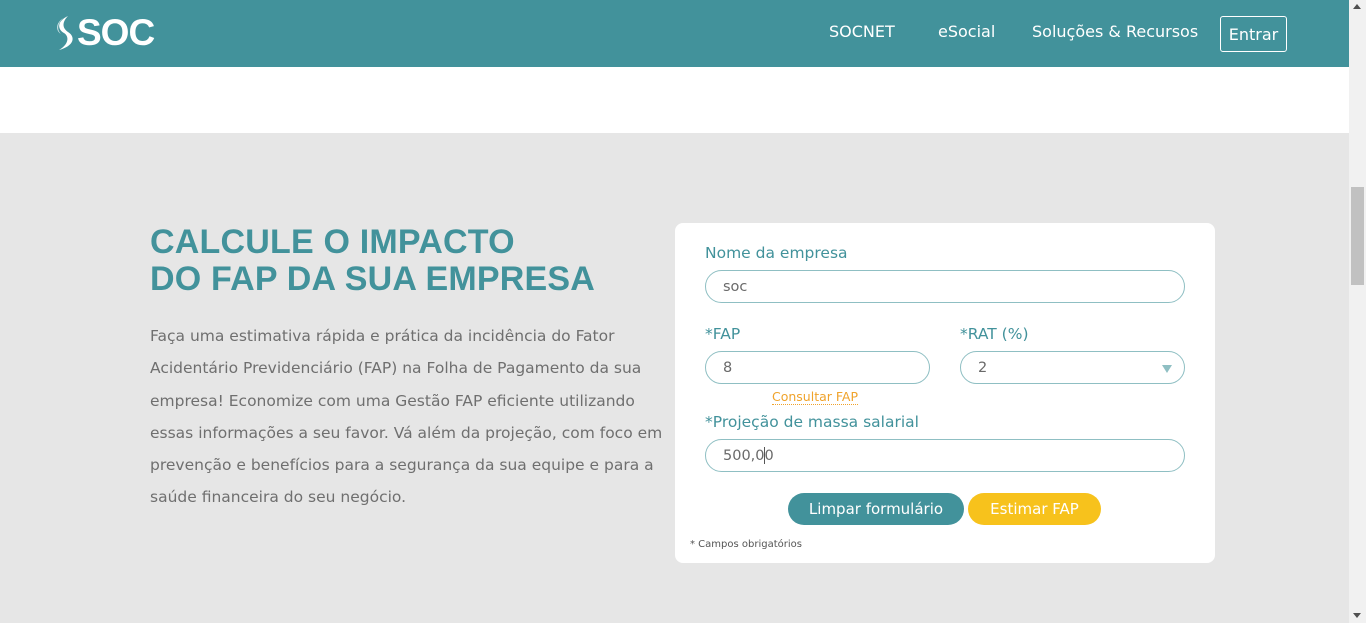  What do you see at coordinates (744, 455) in the screenshot?
I see `payroll-value-part-1: 500,0` at bounding box center [744, 455].